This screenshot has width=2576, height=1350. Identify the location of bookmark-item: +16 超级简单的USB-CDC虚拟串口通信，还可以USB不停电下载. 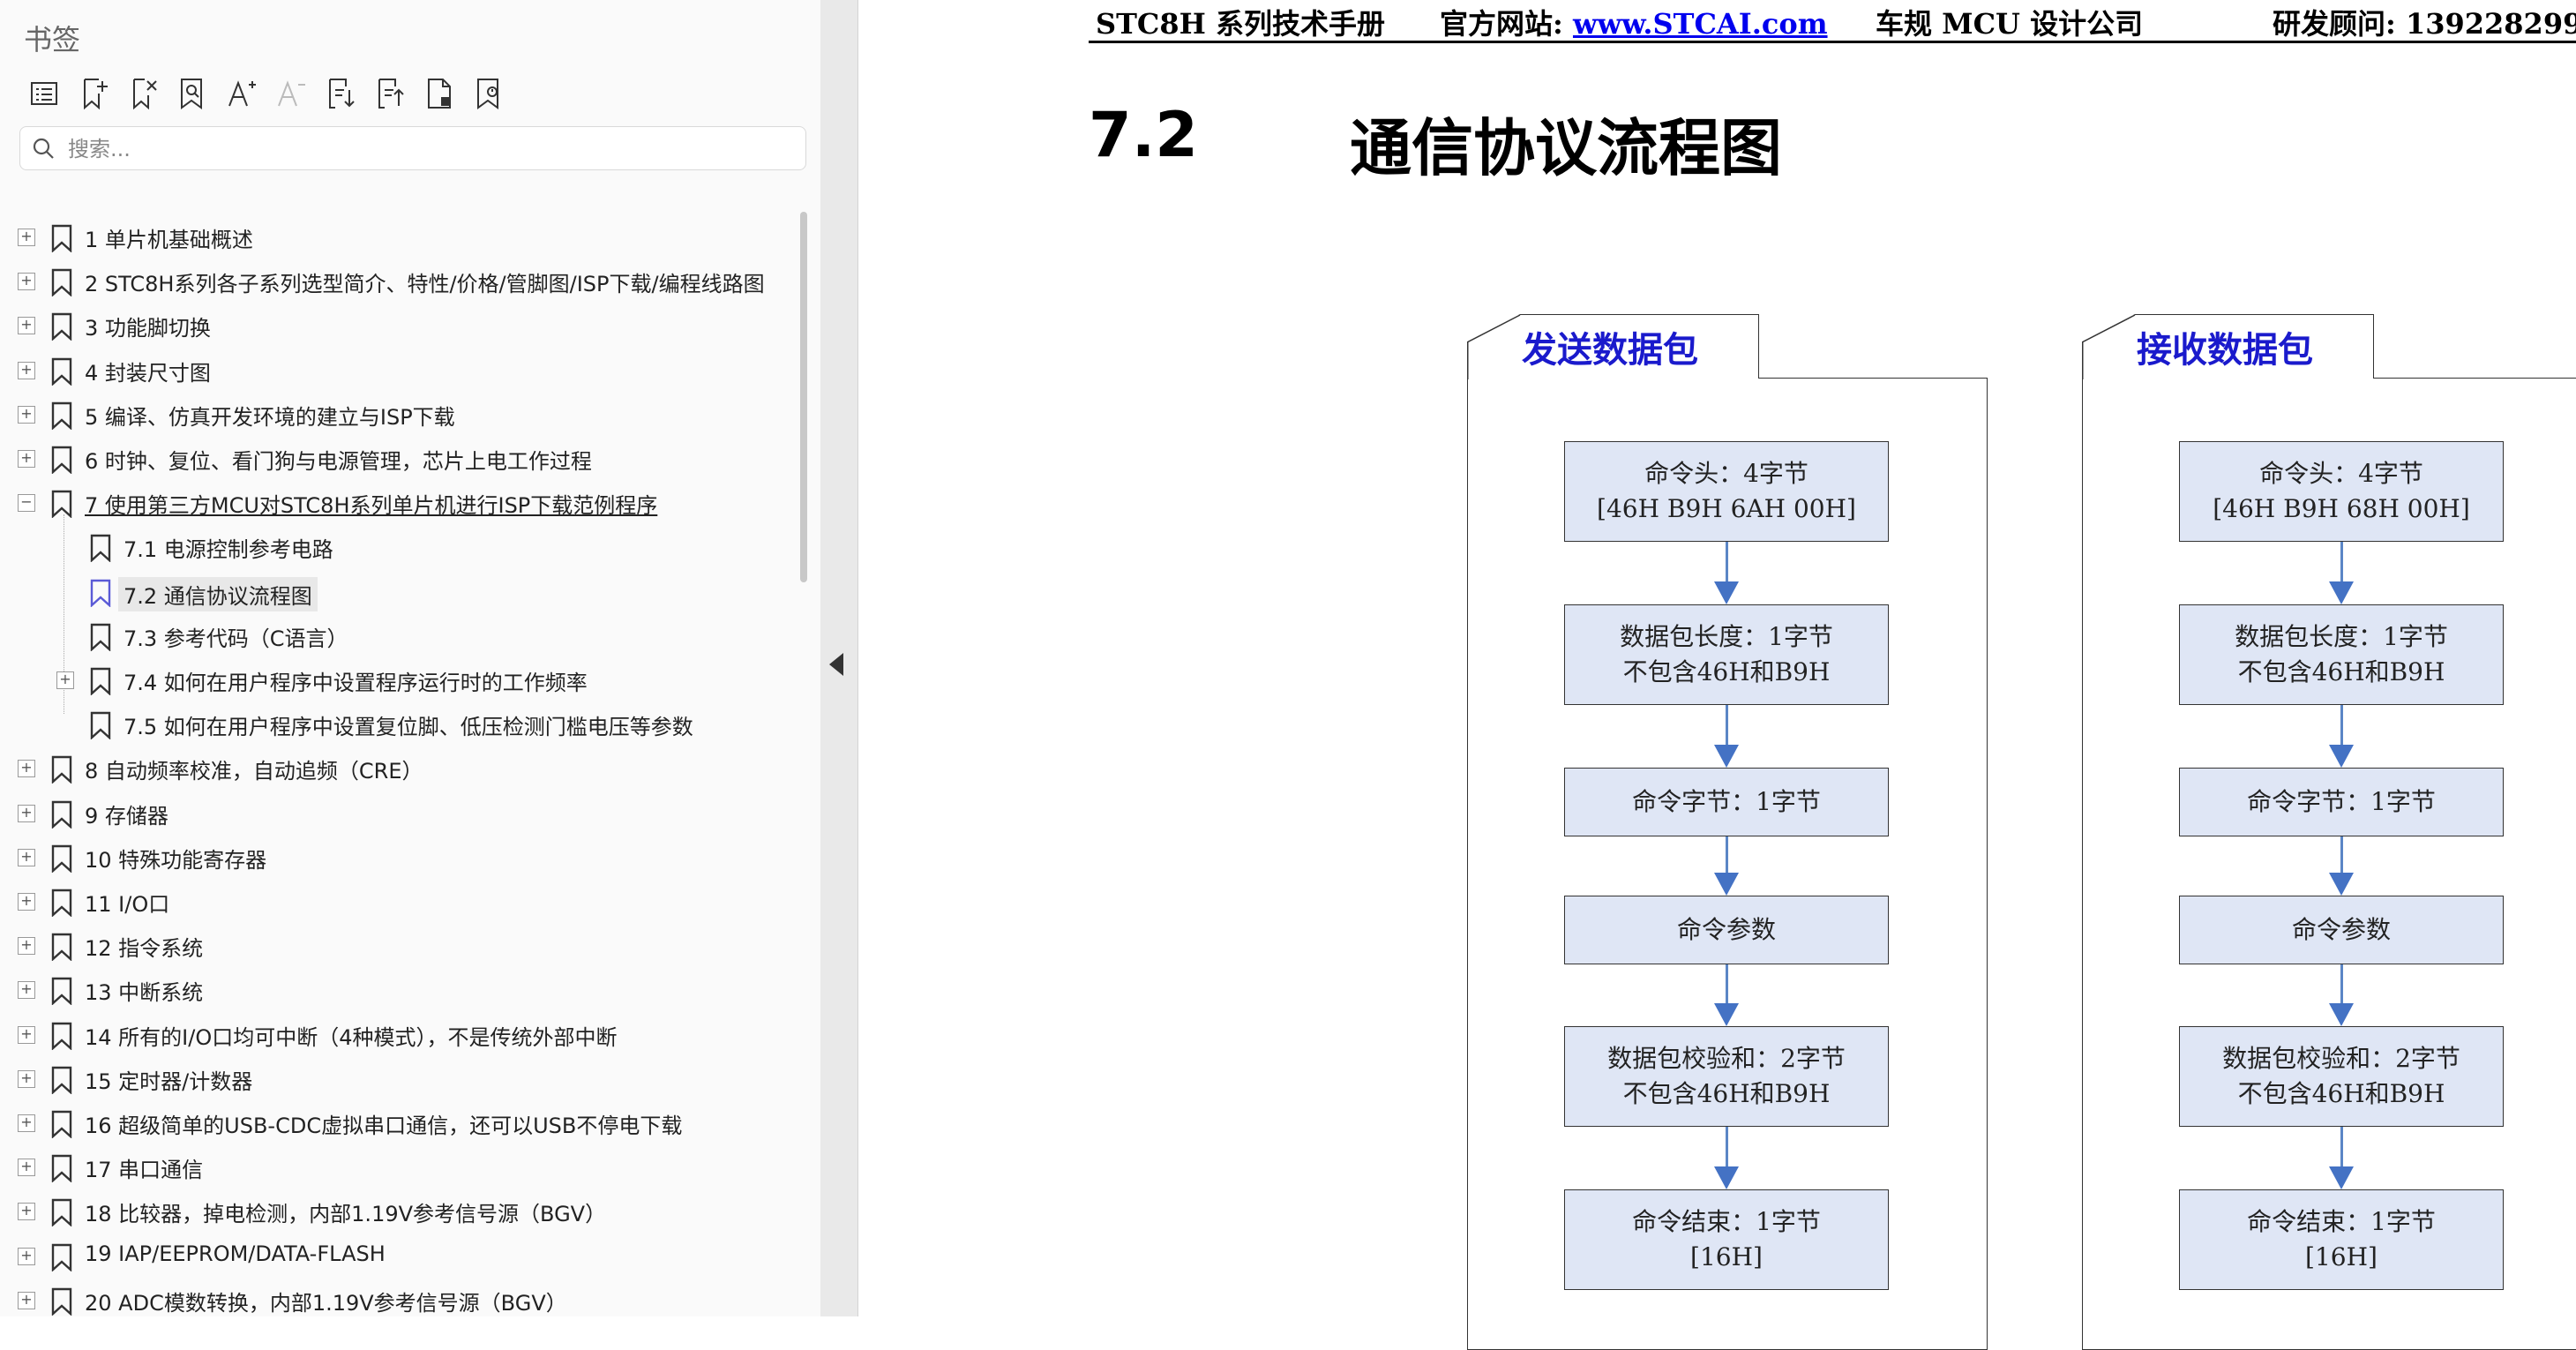
(393, 1123).